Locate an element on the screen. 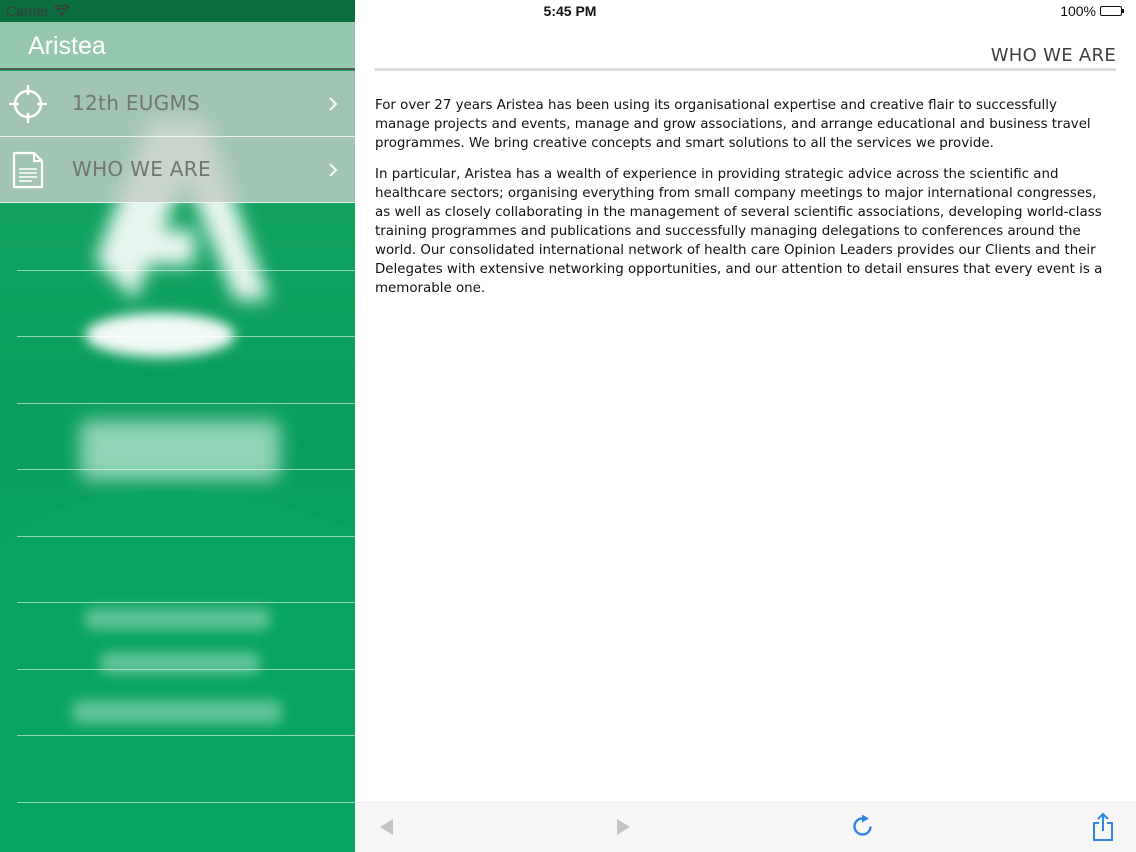  sidebar-item-label: WHO WE ARE is located at coordinates (141, 169).